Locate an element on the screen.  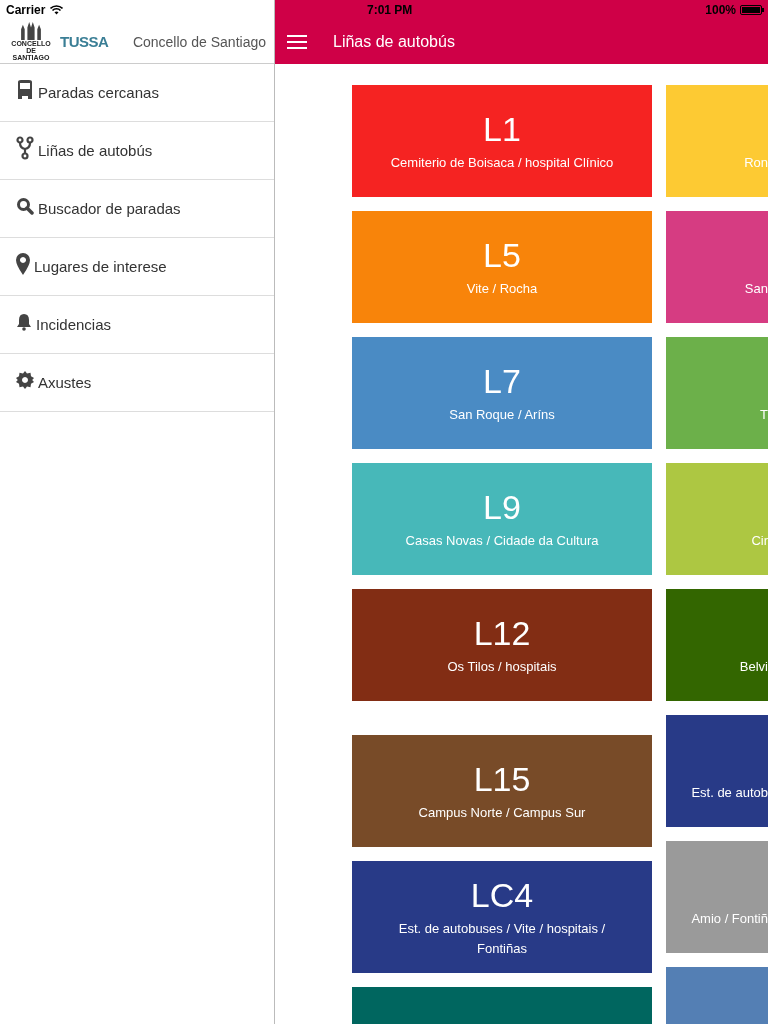
menu-item: Axustes is located at coordinates (137, 383).